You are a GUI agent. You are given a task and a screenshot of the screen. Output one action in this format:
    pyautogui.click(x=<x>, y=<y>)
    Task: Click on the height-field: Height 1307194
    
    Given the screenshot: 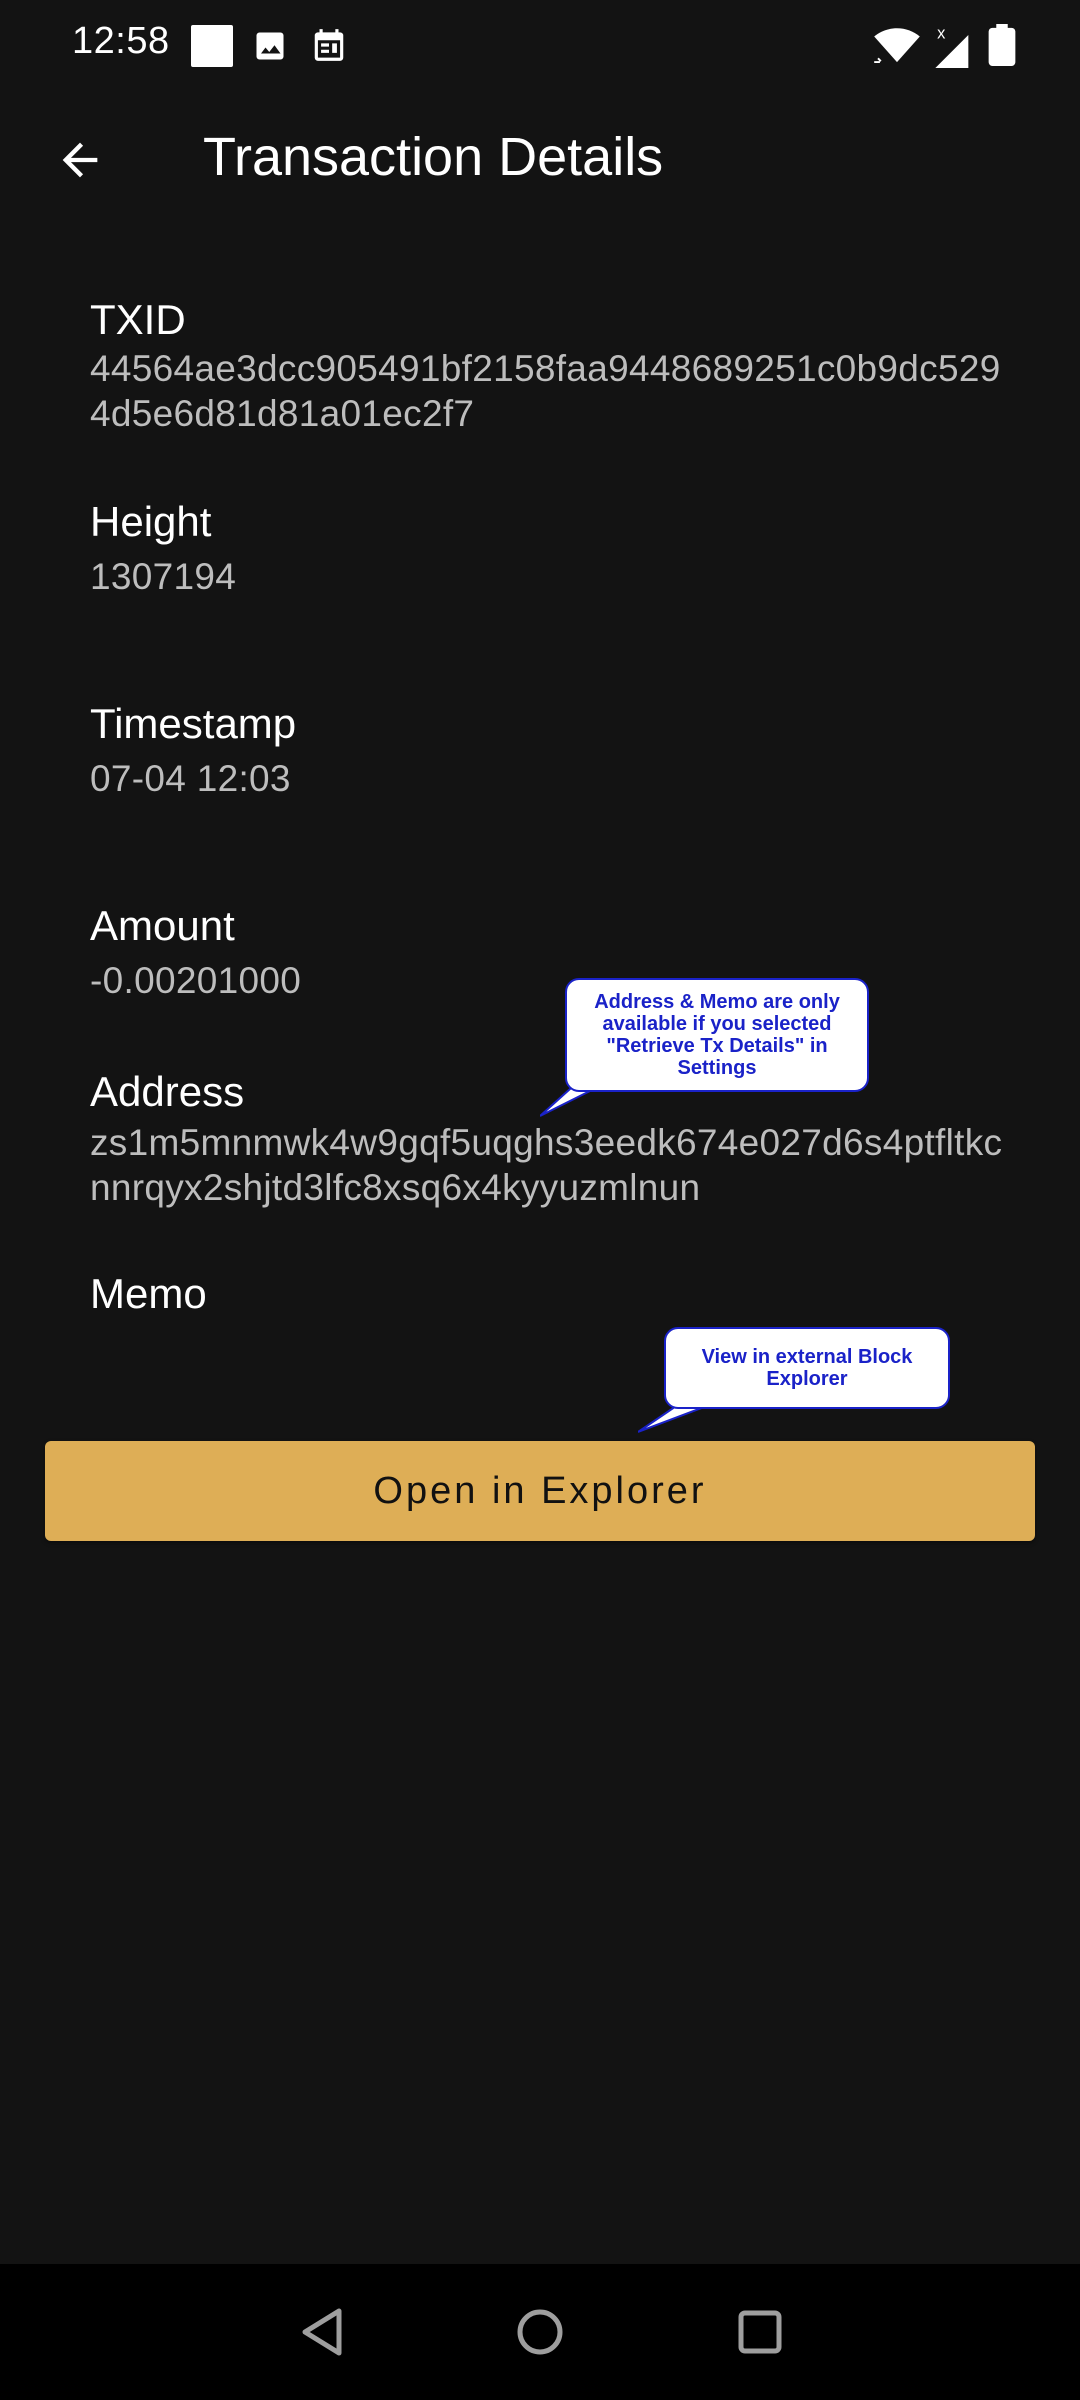 What is the action you would take?
    pyautogui.click(x=550, y=547)
    